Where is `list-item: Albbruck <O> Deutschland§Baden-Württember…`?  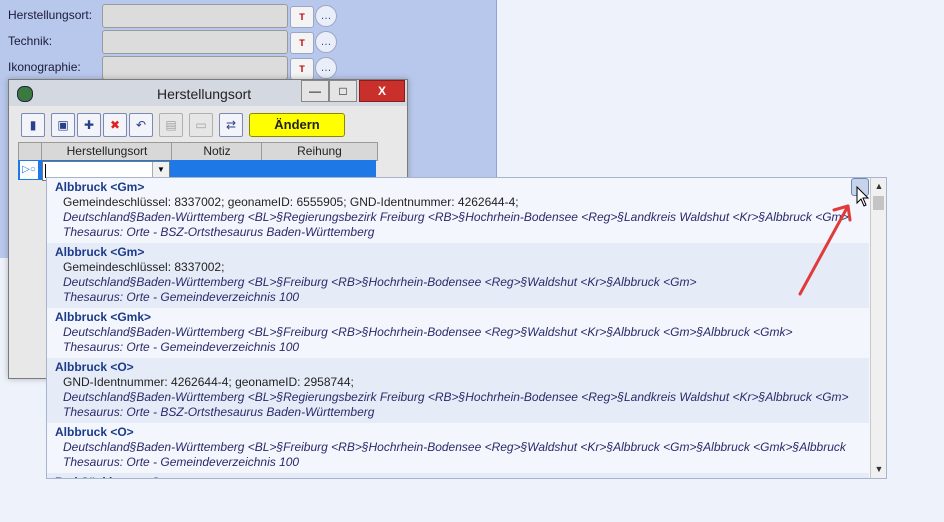
list-item: Albbruck <O> Deutschland§Baden-Württember… is located at coordinates (458, 448).